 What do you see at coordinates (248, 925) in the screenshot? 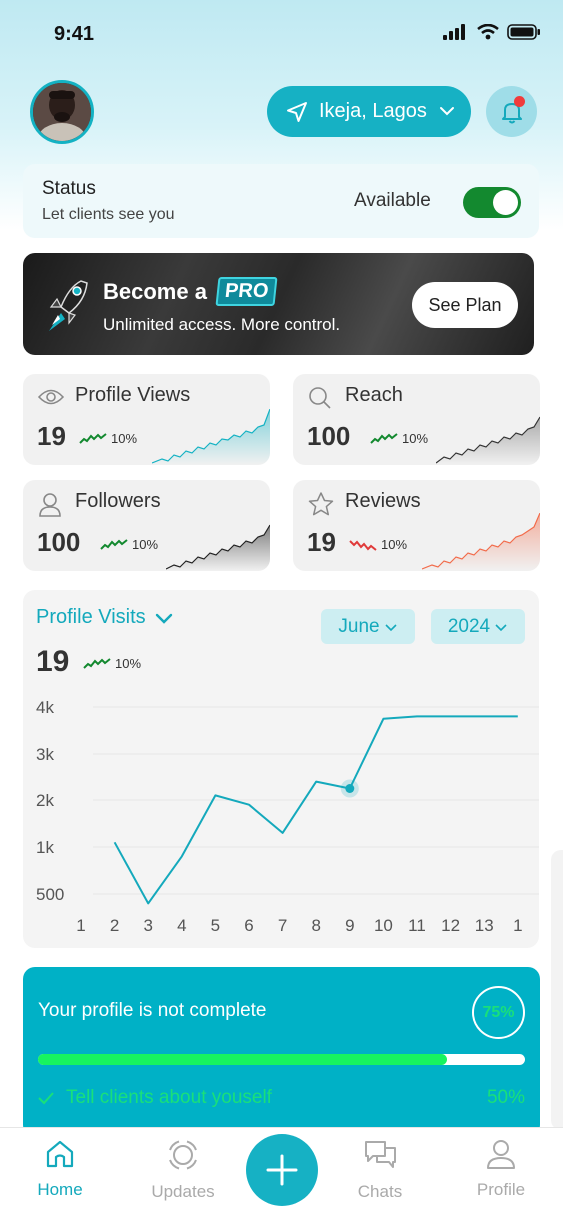
I see `x-tick-label: 6` at bounding box center [248, 925].